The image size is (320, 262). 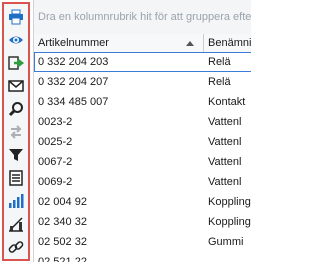 I want to click on side-toolbar, so click(x=16, y=131).